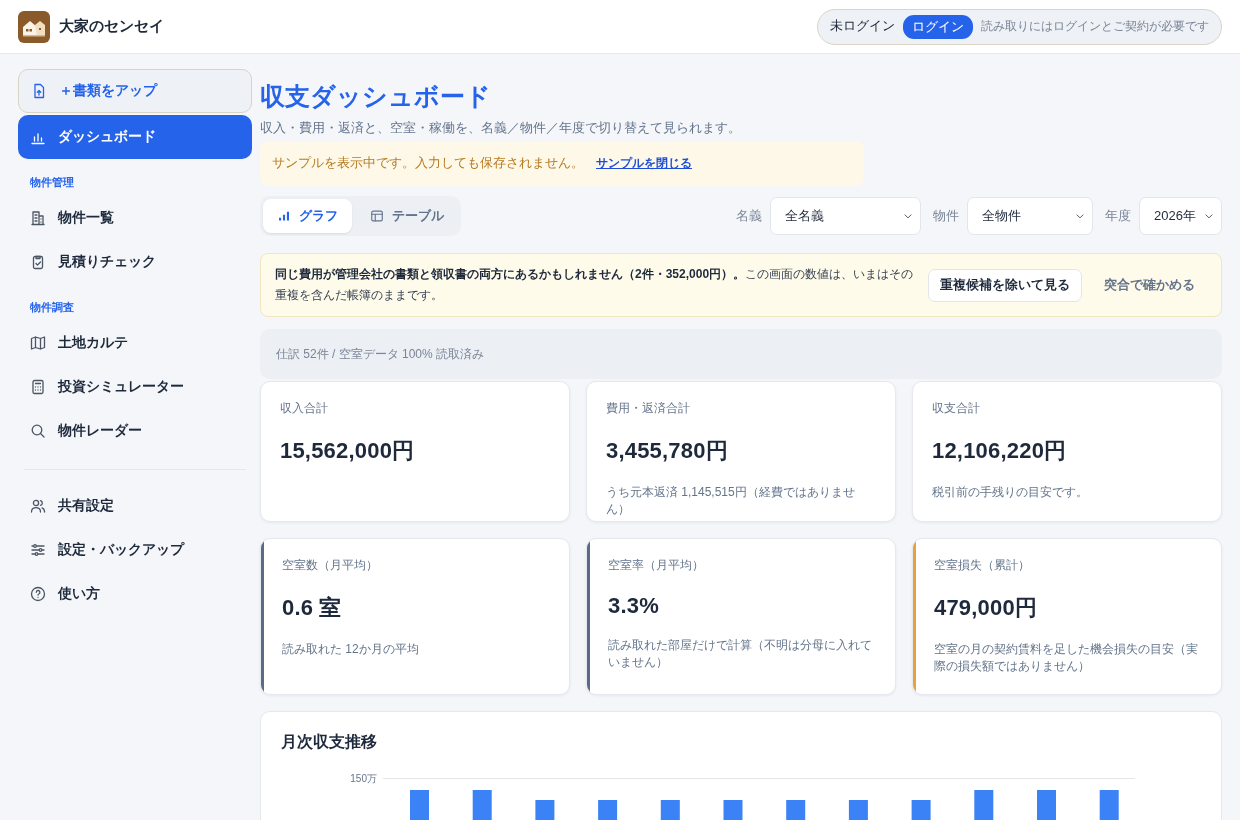 The image size is (1240, 820). What do you see at coordinates (1005, 285) in the screenshot?
I see `exclude-duplicates-button: 重複候補を除いて見る` at bounding box center [1005, 285].